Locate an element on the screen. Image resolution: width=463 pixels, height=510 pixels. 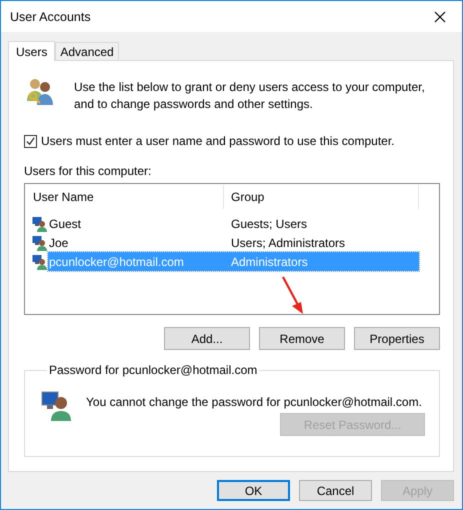
list-button: Properties is located at coordinates (397, 338).